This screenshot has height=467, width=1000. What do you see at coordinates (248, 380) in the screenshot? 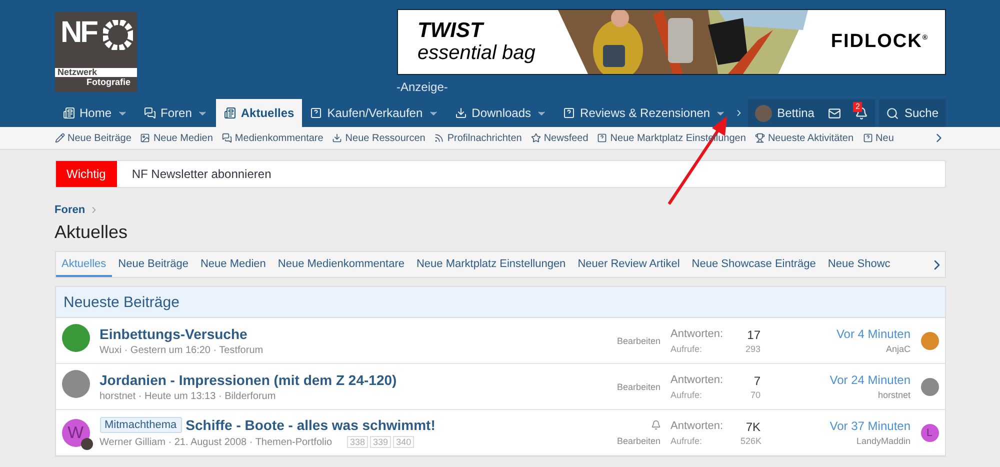
I see `thread-title: Jordanien - Impressionen (mit dem Z 24-120)` at bounding box center [248, 380].